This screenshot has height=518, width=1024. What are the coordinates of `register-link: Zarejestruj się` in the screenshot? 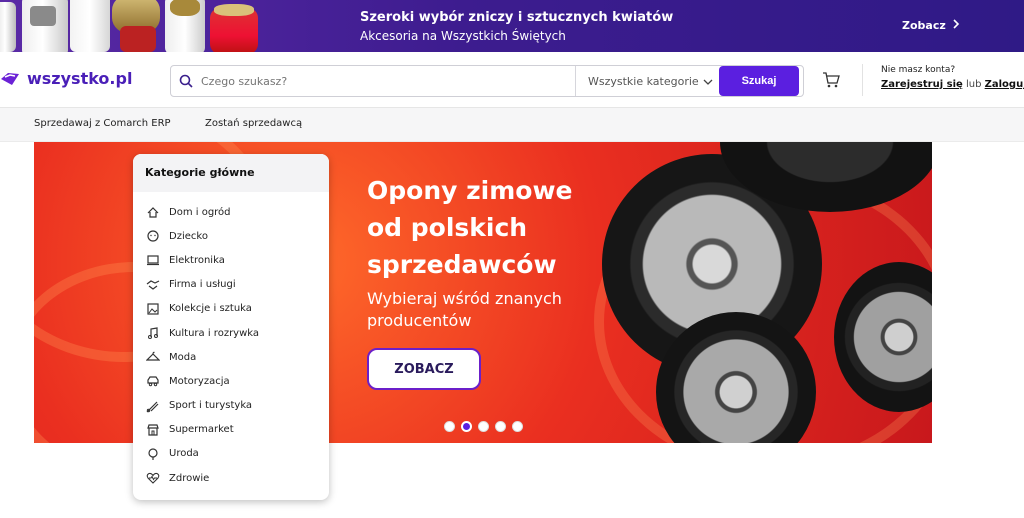 It's located at (922, 84).